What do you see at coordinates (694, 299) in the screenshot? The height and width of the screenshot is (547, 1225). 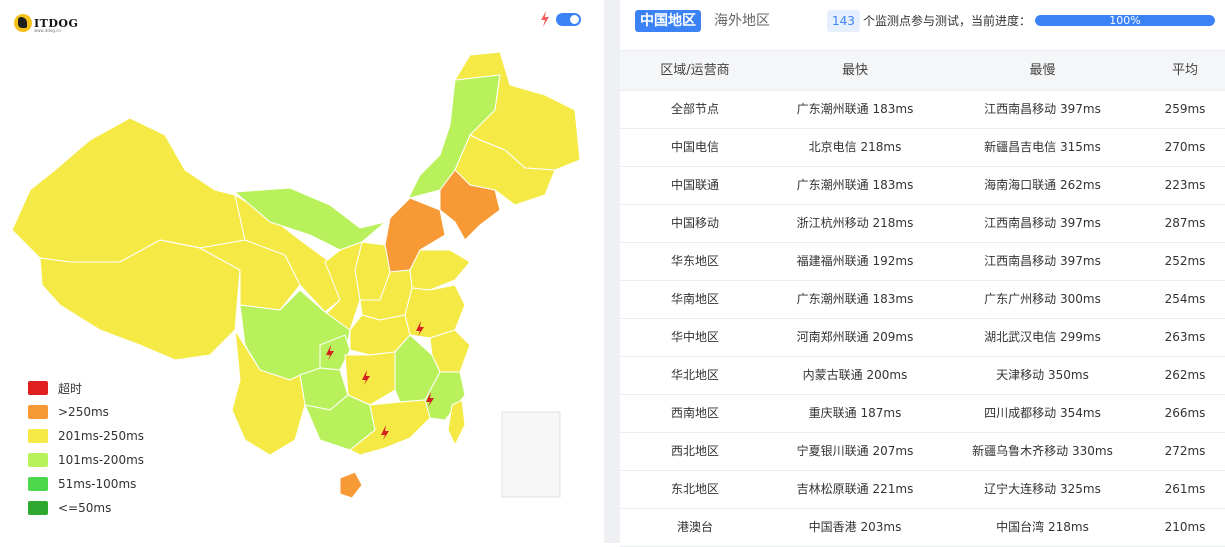 I see `cell-region: 华南地区` at bounding box center [694, 299].